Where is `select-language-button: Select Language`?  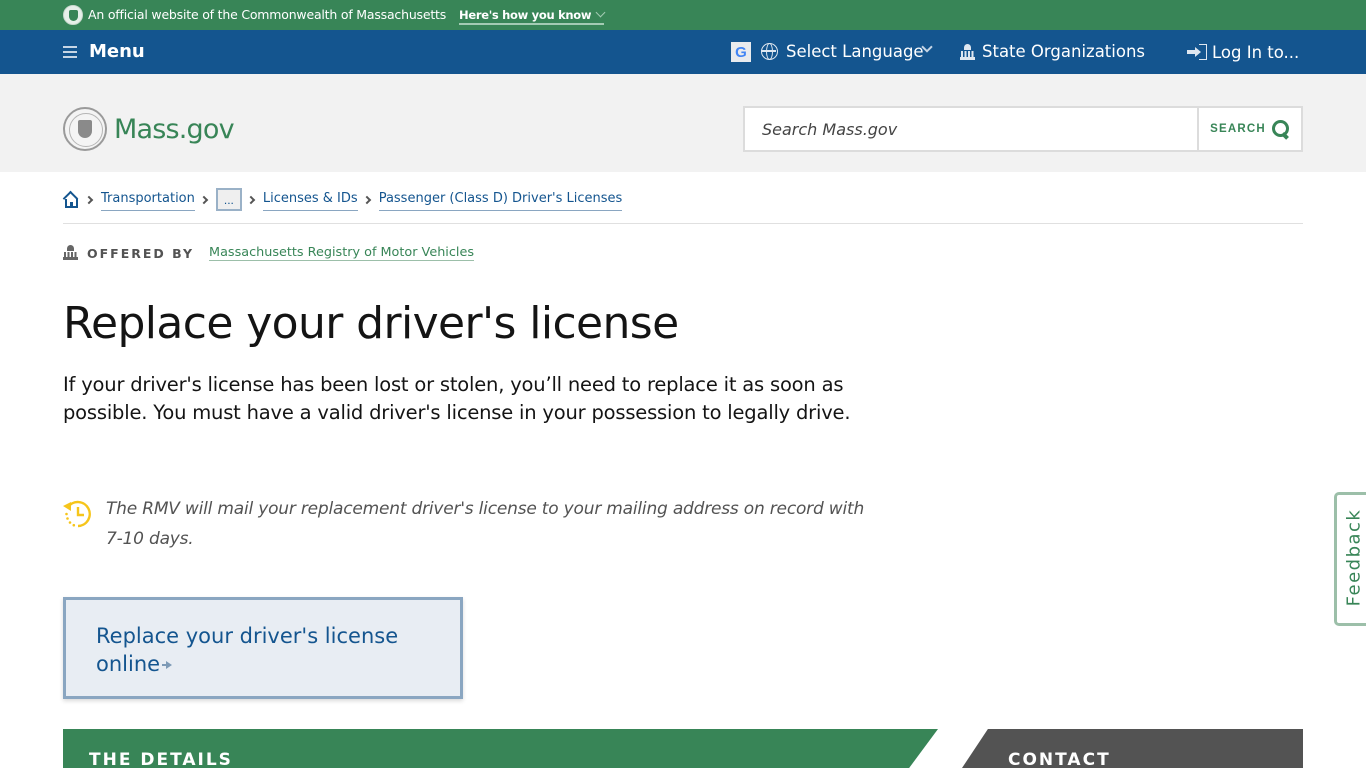
select-language-button: Select Language is located at coordinates (855, 51).